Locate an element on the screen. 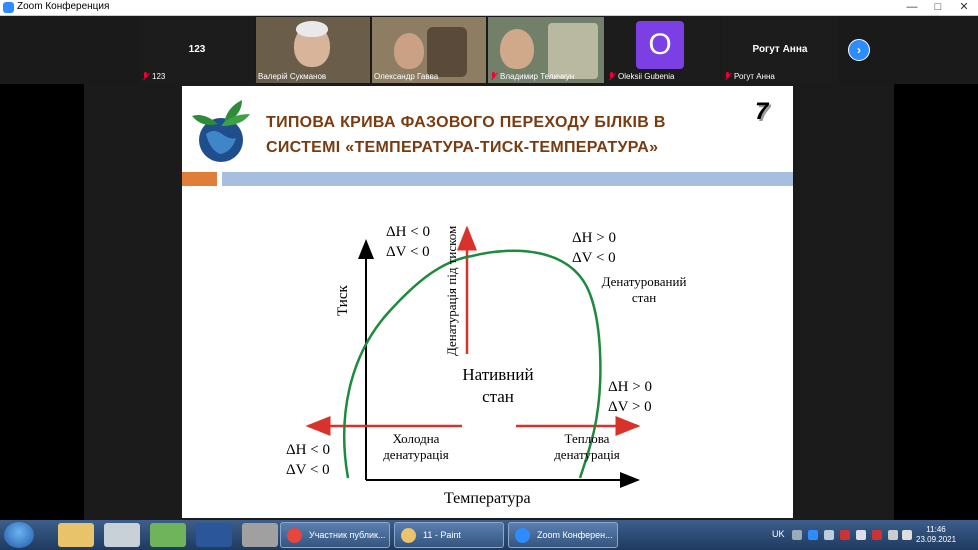 This screenshot has width=978, height=550. participant-label: Олександр Гавва is located at coordinates (406, 76).